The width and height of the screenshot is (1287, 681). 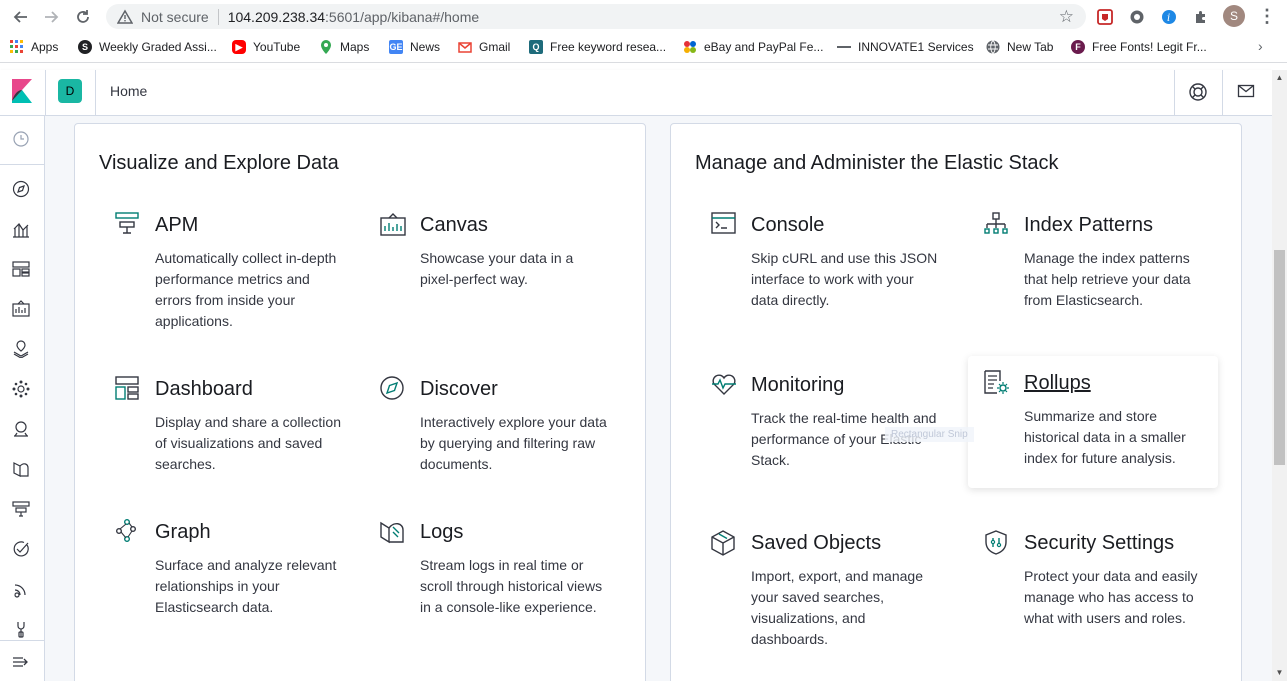 What do you see at coordinates (344, 47) in the screenshot?
I see `bookmark-maps: Maps` at bounding box center [344, 47].